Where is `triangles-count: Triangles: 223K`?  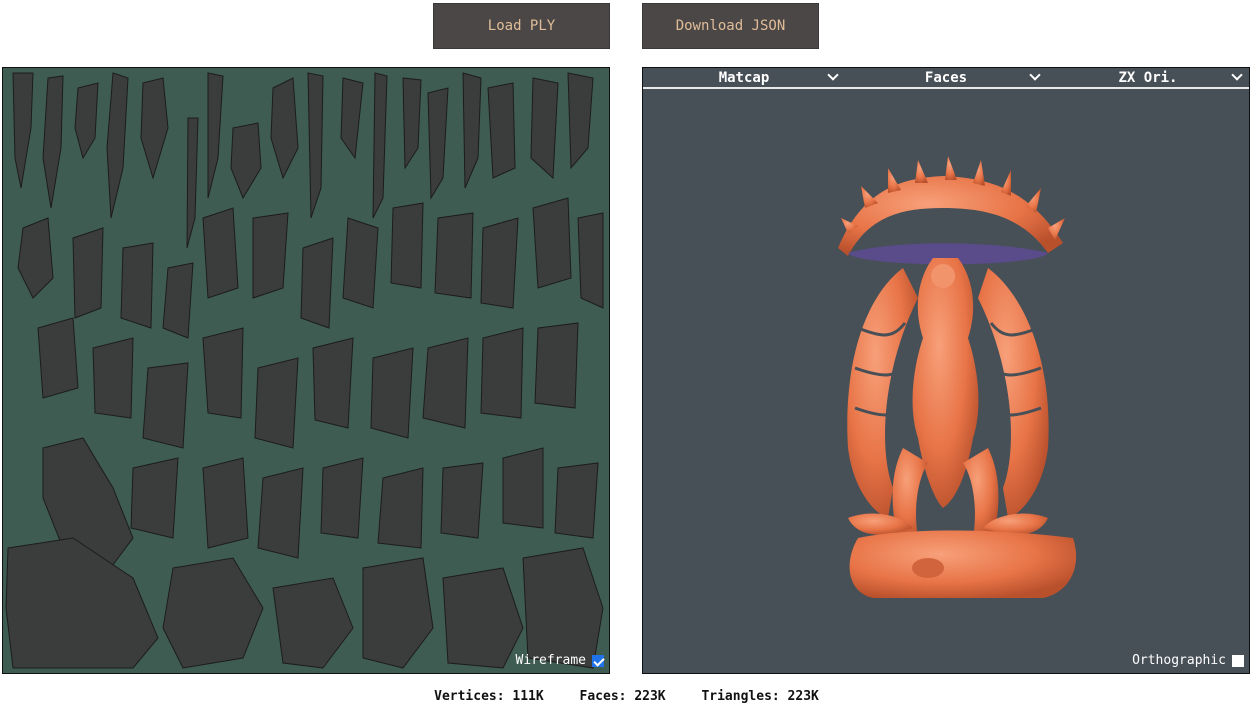 triangles-count: Triangles: 223K is located at coordinates (760, 696).